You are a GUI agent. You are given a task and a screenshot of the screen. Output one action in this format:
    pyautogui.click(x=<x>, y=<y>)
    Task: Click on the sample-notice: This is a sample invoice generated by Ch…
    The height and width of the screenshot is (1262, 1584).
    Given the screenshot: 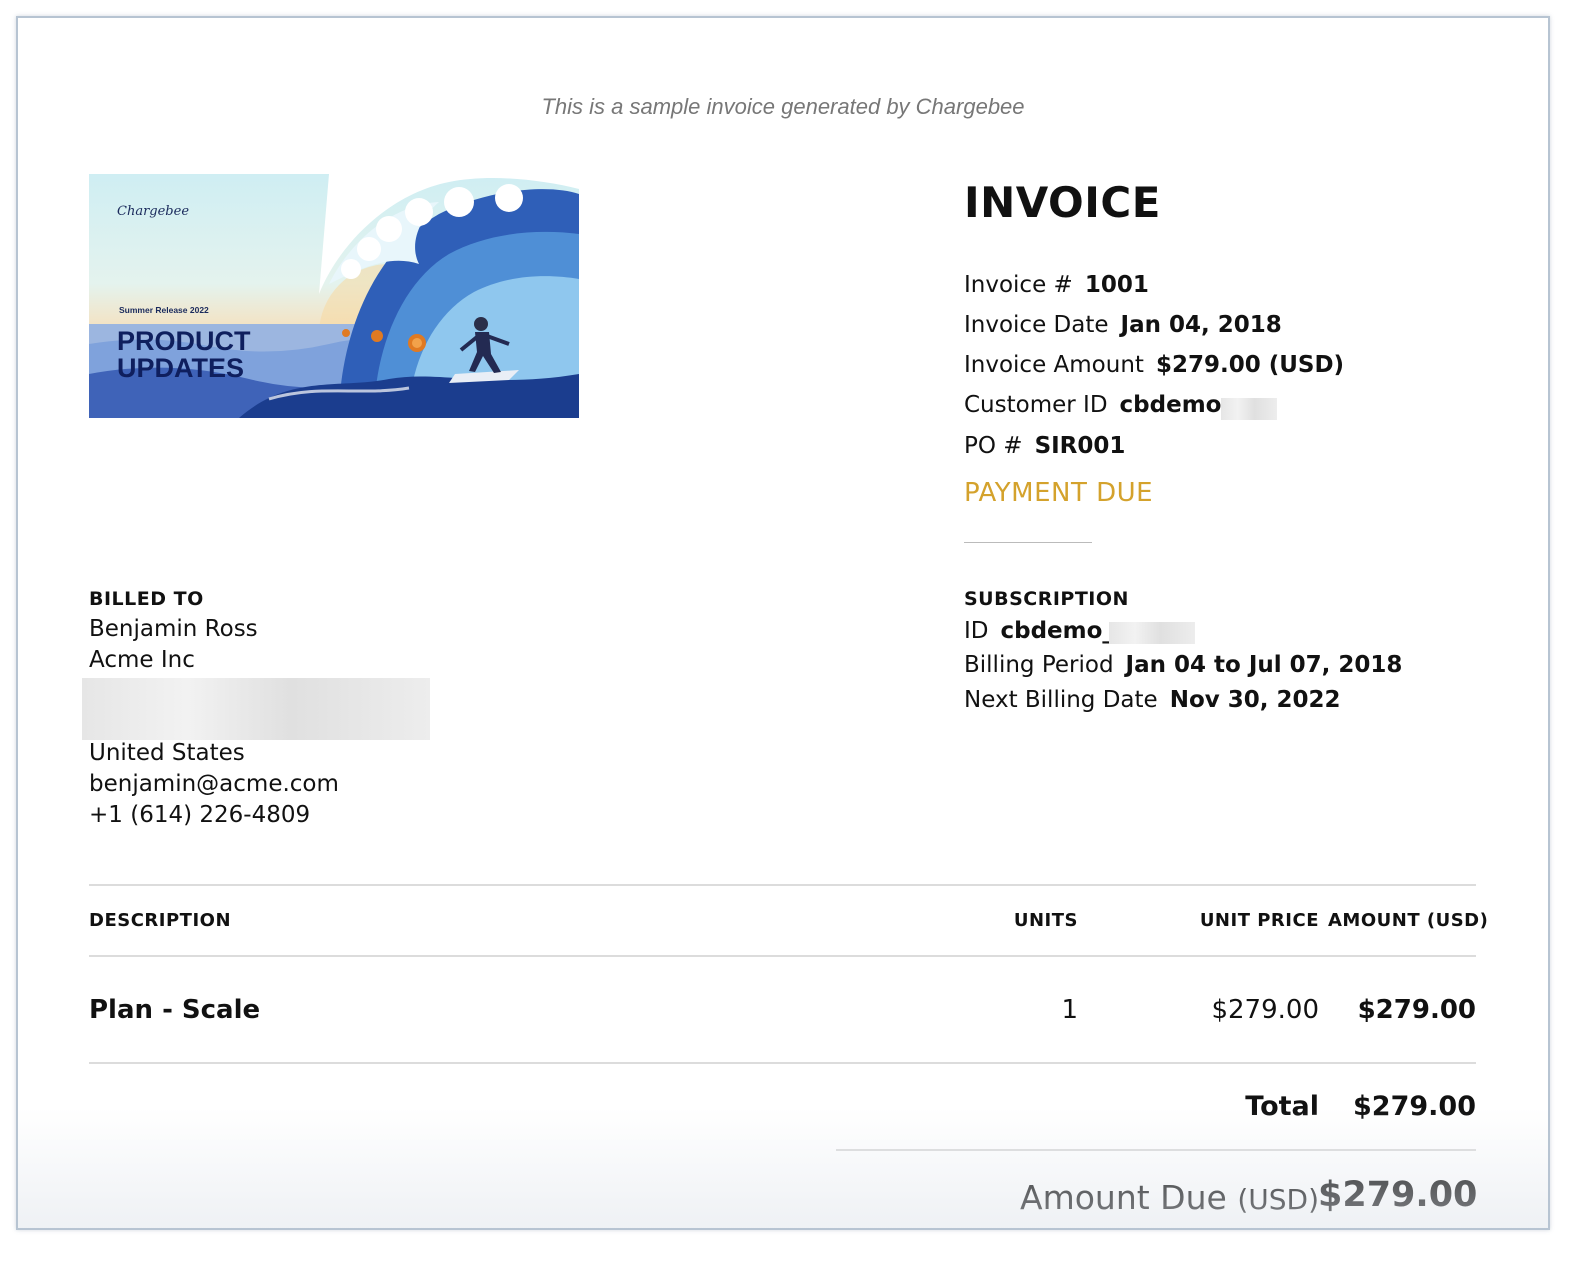 What is the action you would take?
    pyautogui.click(x=783, y=106)
    